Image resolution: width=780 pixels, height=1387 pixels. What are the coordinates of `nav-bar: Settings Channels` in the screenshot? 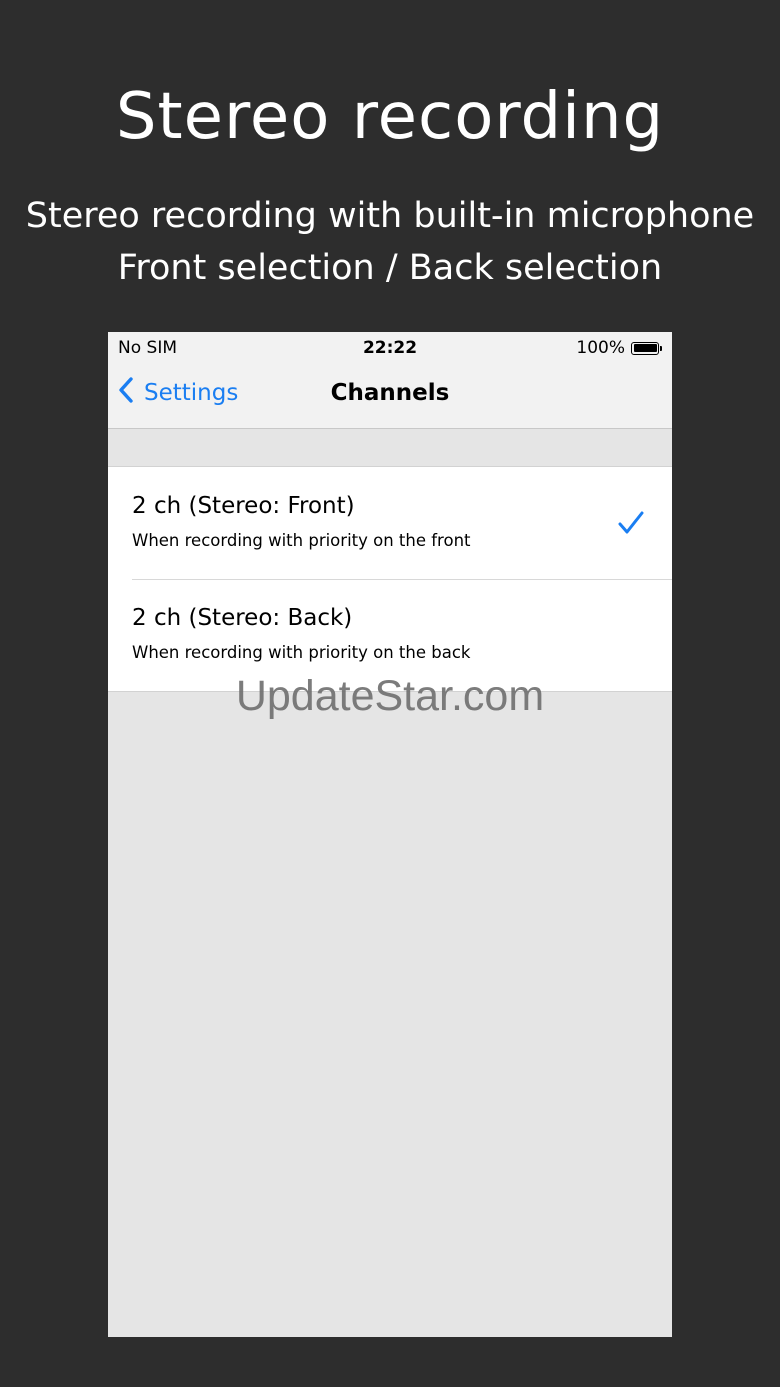 It's located at (390, 395).